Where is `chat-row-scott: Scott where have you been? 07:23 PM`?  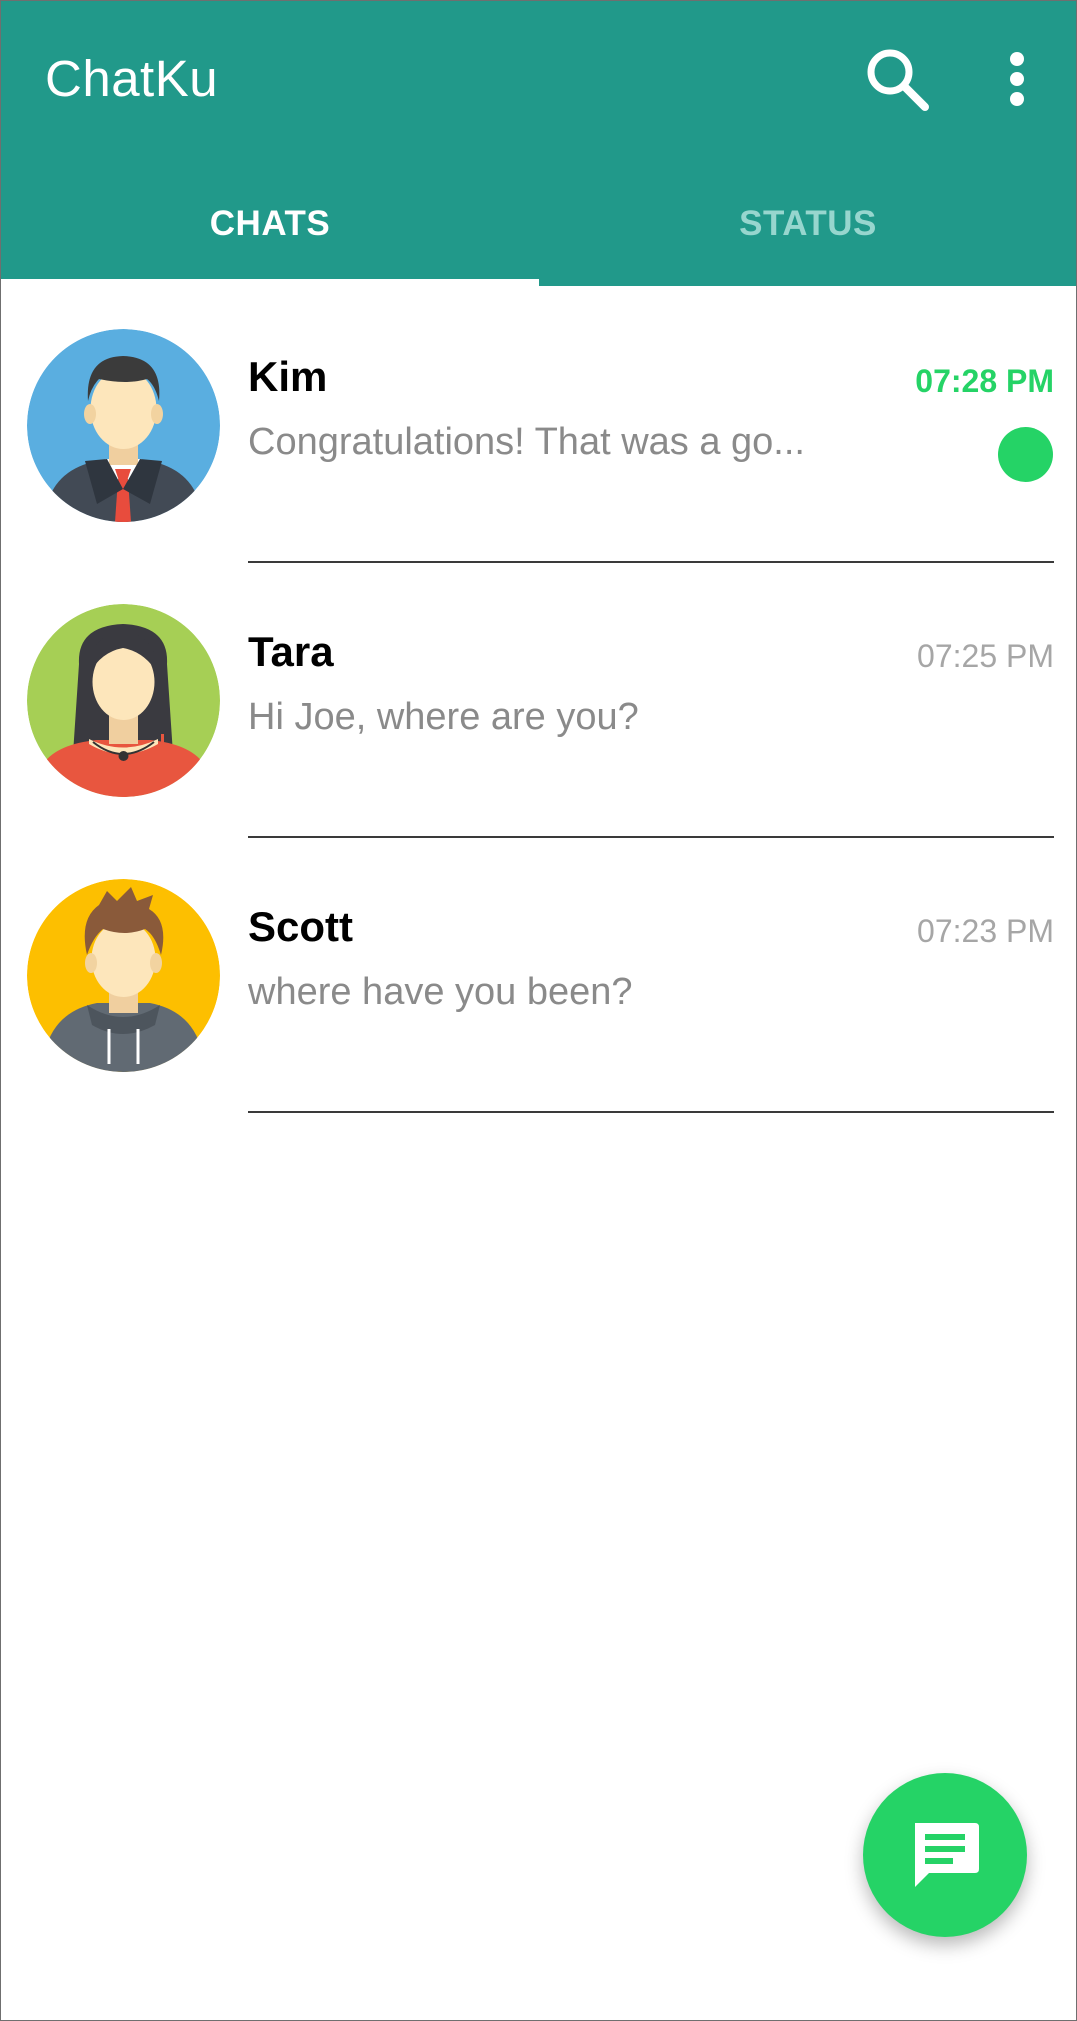 chat-row-scott: Scott where have you been? 07:23 PM is located at coordinates (538, 978).